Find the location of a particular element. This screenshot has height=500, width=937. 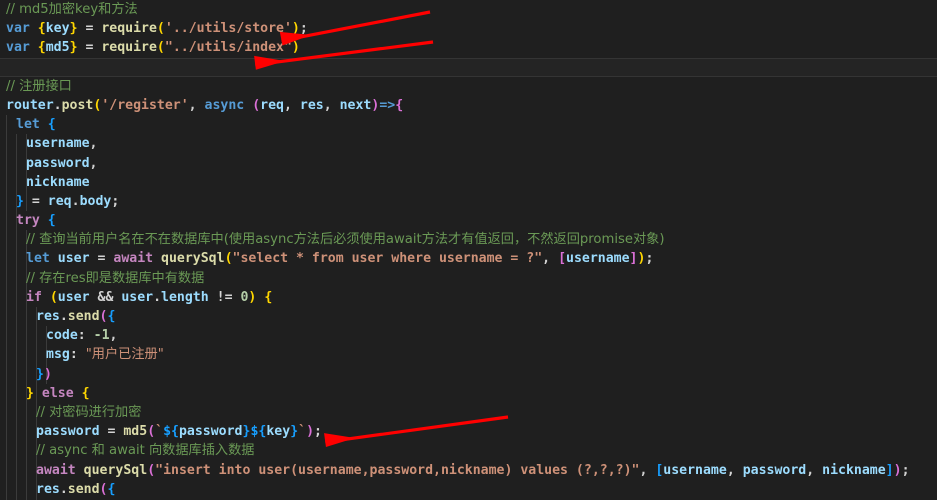

code-token: && is located at coordinates (105, 297).